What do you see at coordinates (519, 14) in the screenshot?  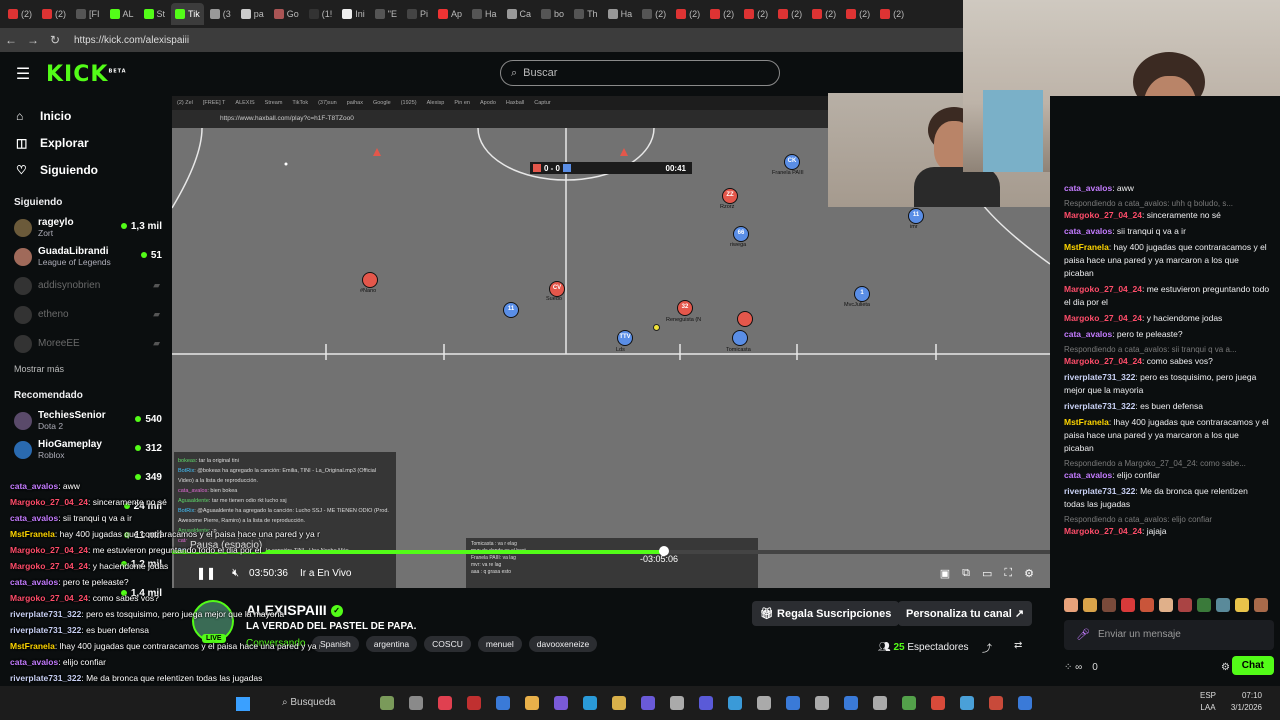 I see `browser-tab: Ca` at bounding box center [519, 14].